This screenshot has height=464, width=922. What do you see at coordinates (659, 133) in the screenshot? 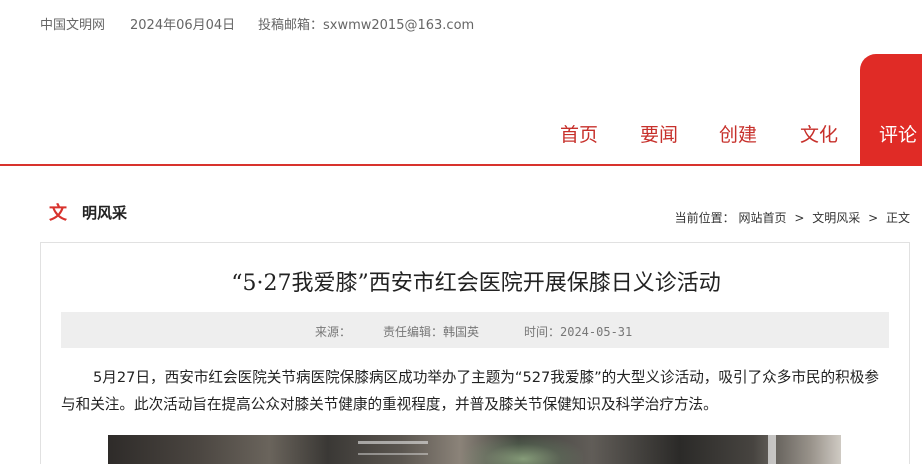
I see `nav-item-news: 要闻` at bounding box center [659, 133].